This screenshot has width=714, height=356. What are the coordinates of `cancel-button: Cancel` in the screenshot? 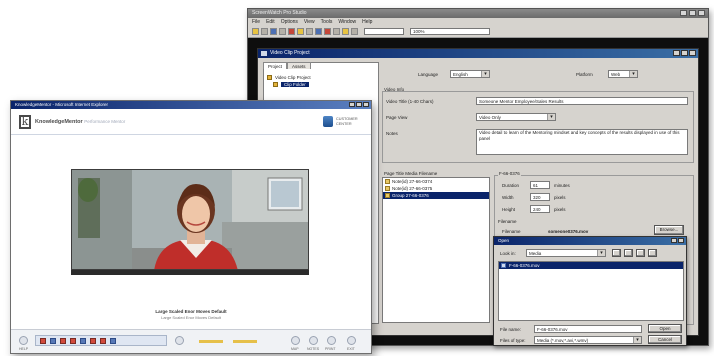 It's located at (665, 339).